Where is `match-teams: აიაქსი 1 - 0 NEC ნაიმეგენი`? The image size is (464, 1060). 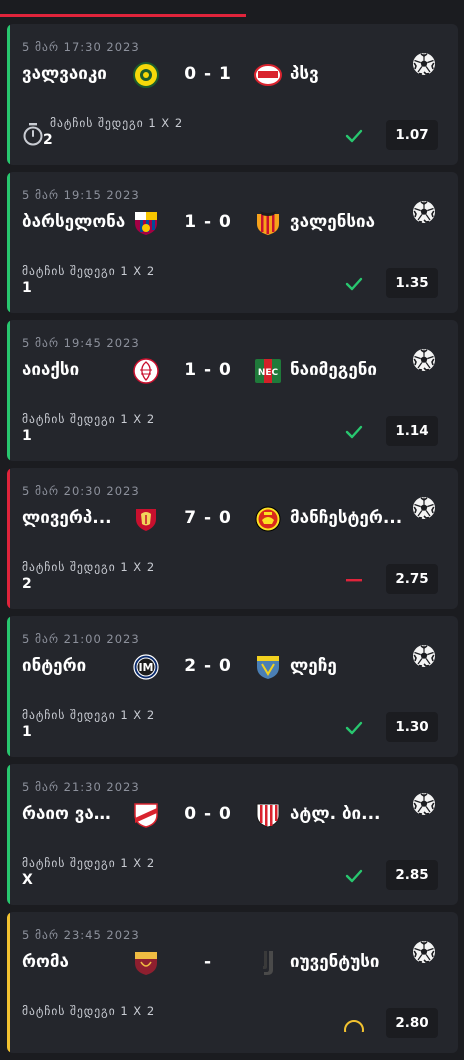 match-teams: აიაქსი 1 - 0 NEC ნაიმეგენი is located at coordinates (217, 371).